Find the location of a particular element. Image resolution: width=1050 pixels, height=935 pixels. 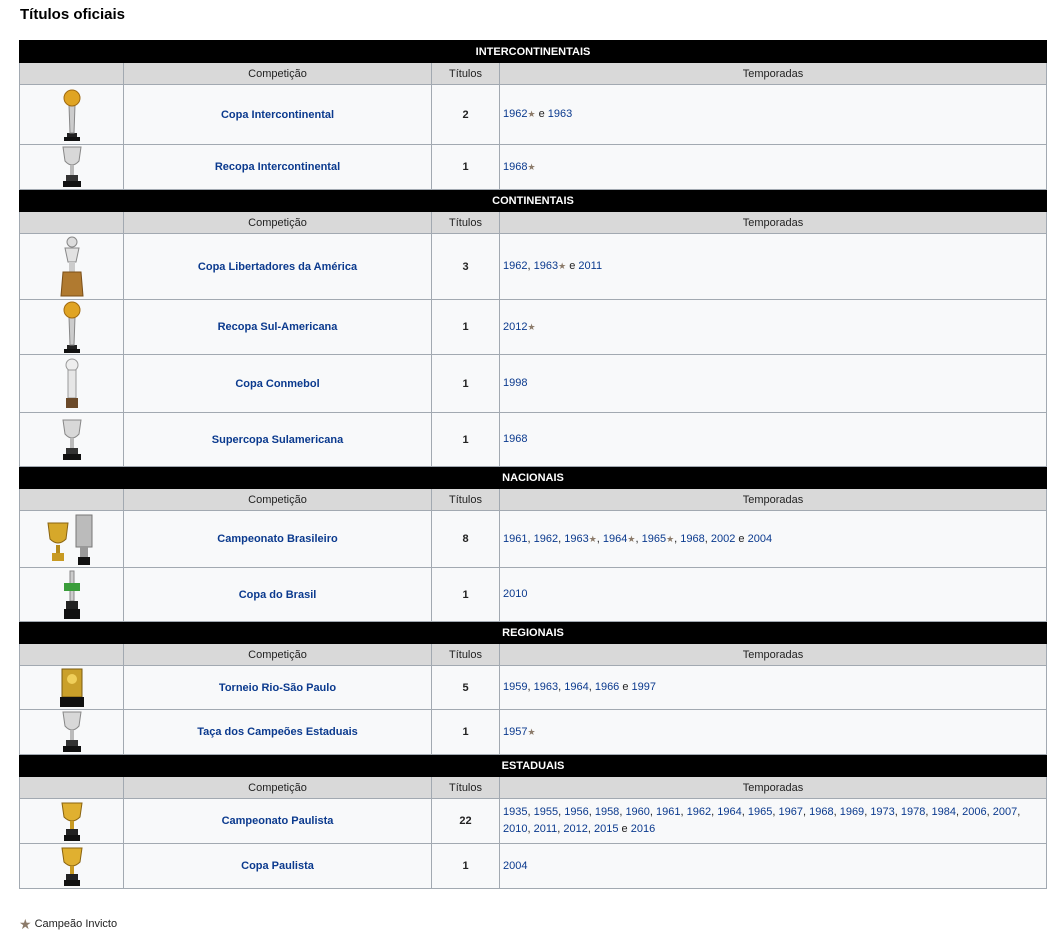

icon-column-header is located at coordinates (71, 499).